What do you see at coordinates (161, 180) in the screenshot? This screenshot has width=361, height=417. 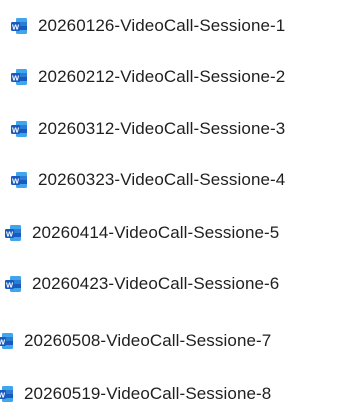 I see `file-name: 20260323-VideoCall-Sessione-4` at bounding box center [161, 180].